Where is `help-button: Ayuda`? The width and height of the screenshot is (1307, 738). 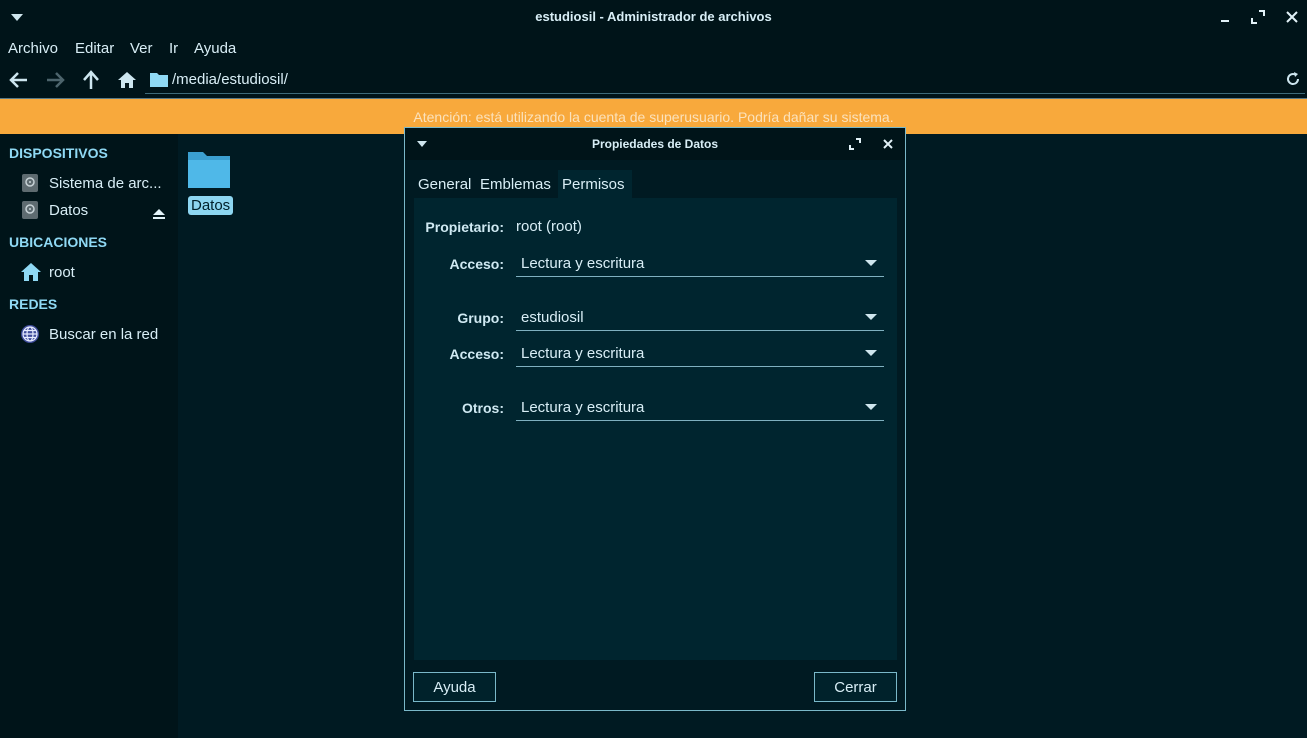
help-button: Ayuda is located at coordinates (454, 687).